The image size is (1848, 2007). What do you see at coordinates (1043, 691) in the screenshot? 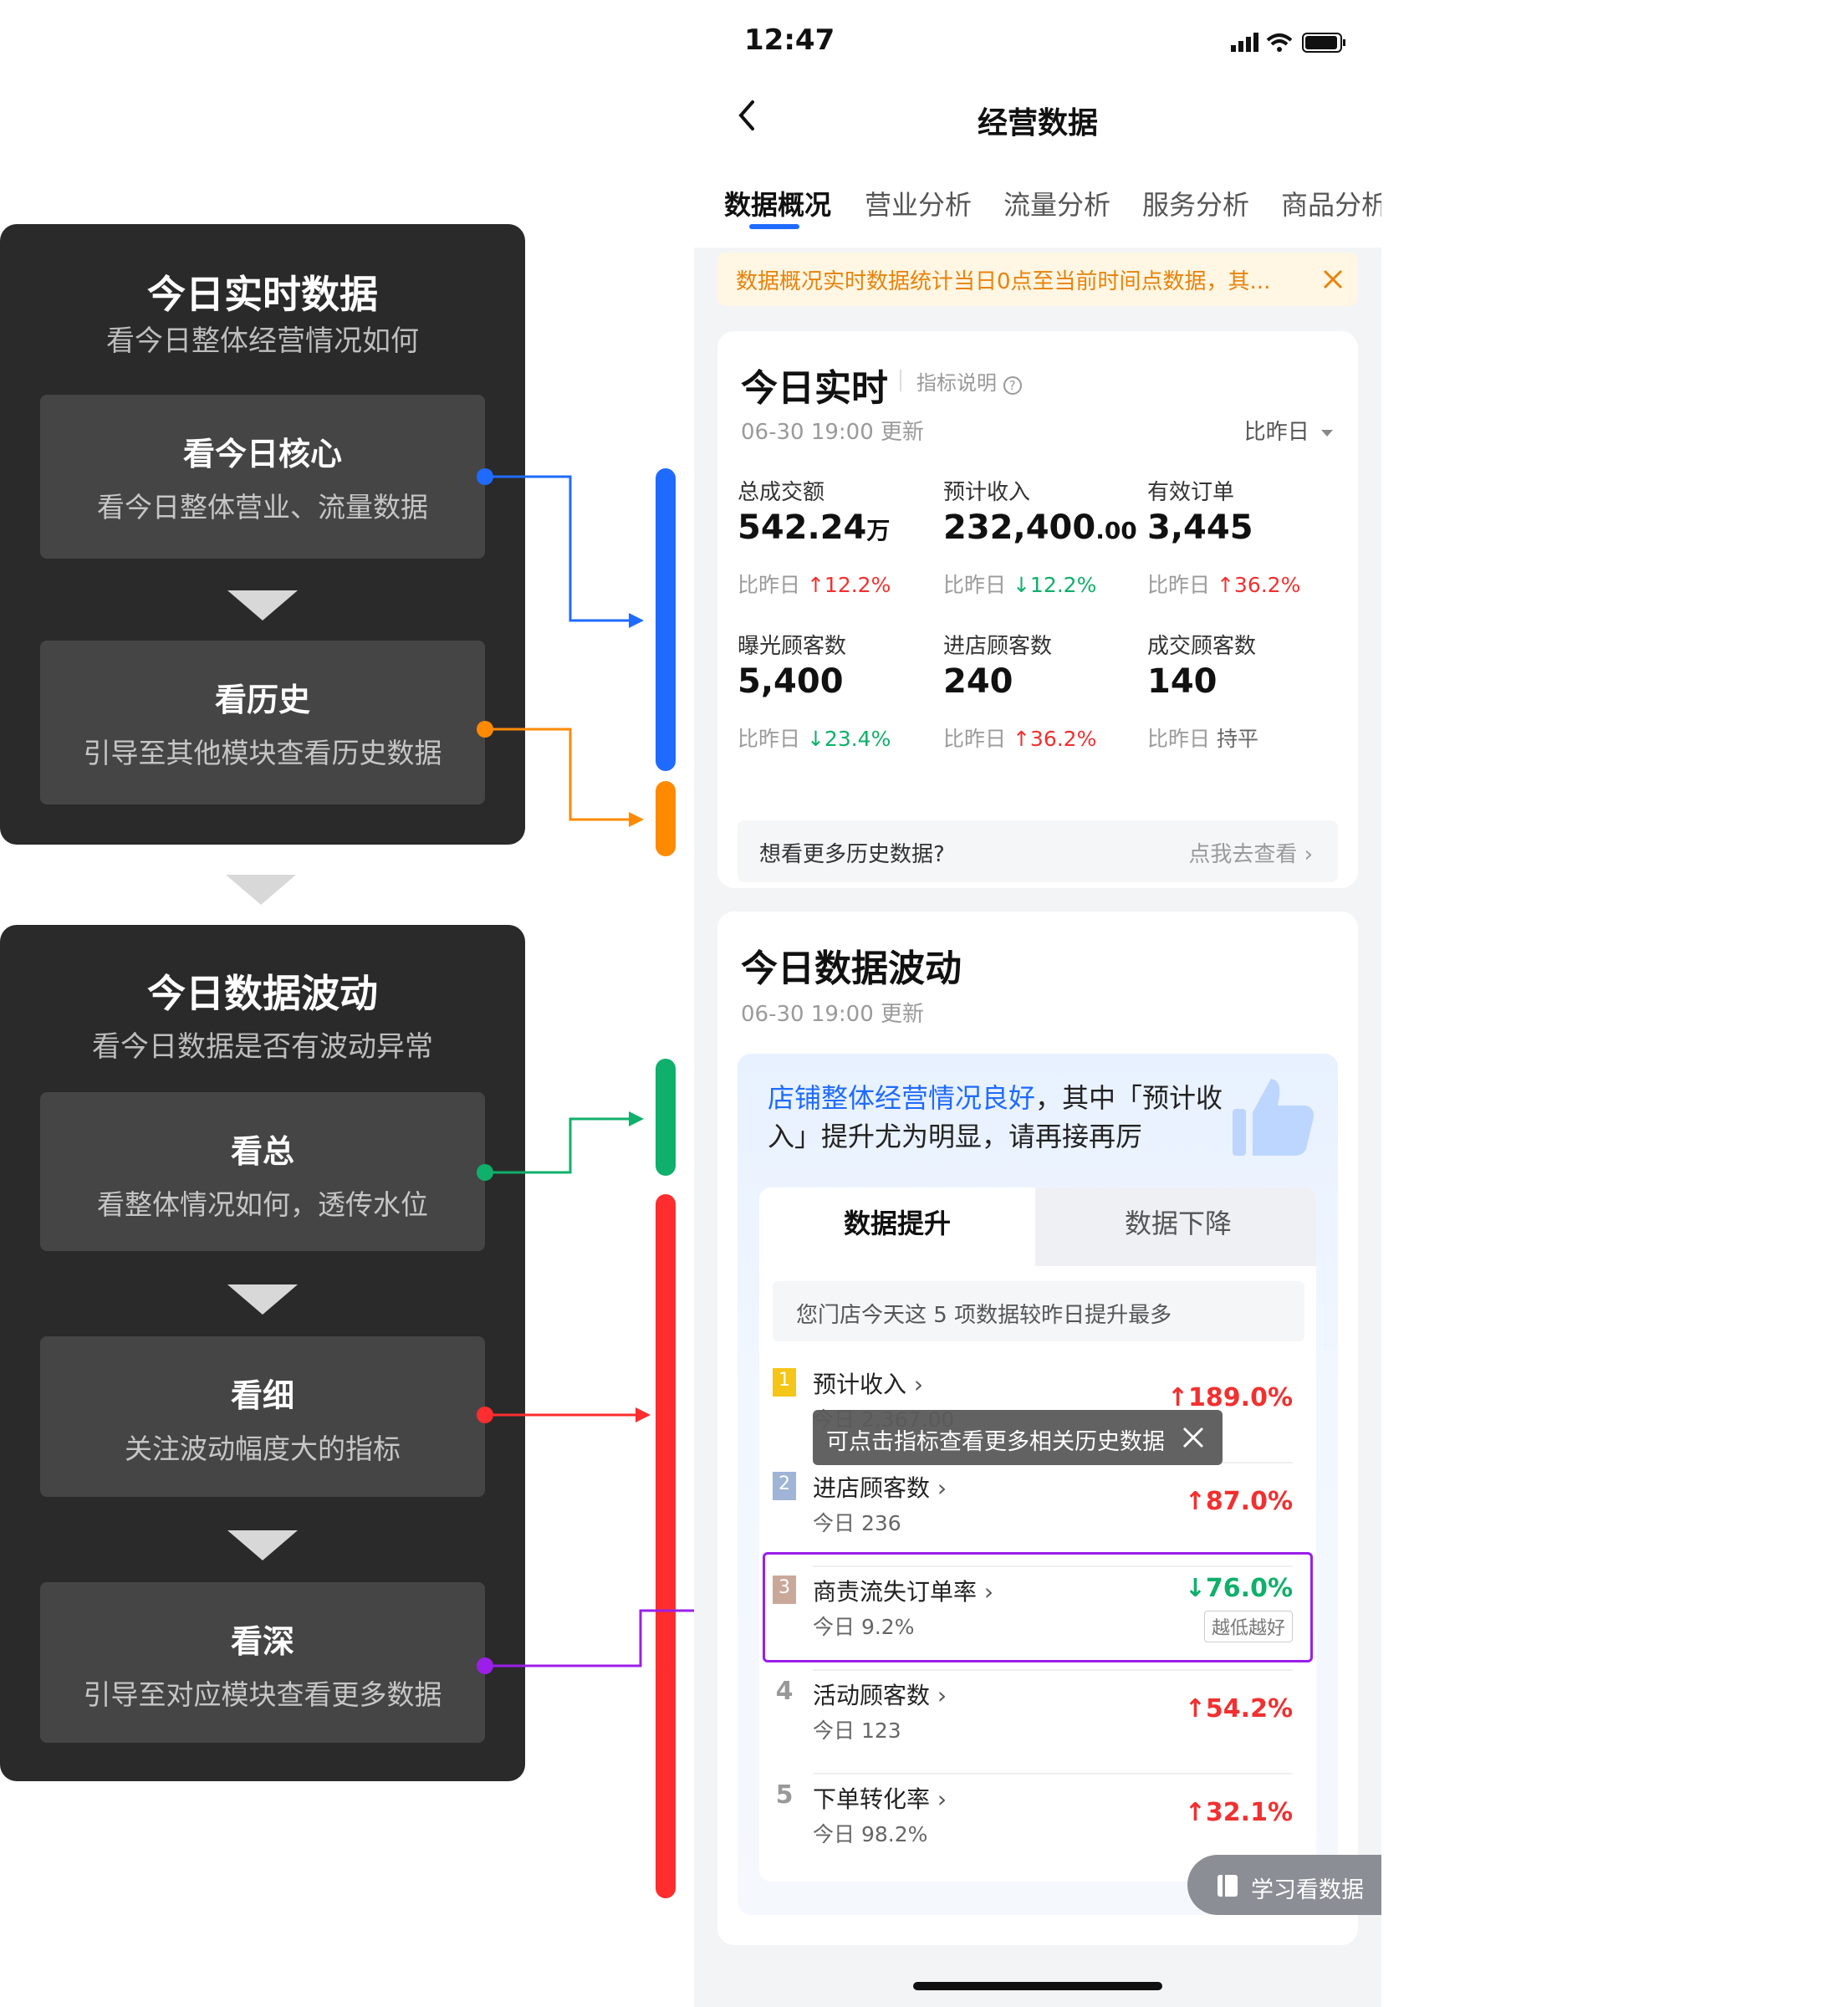
I see `metric-item: 进店顾客数 240 比昨日 ↑36.2%` at bounding box center [1043, 691].